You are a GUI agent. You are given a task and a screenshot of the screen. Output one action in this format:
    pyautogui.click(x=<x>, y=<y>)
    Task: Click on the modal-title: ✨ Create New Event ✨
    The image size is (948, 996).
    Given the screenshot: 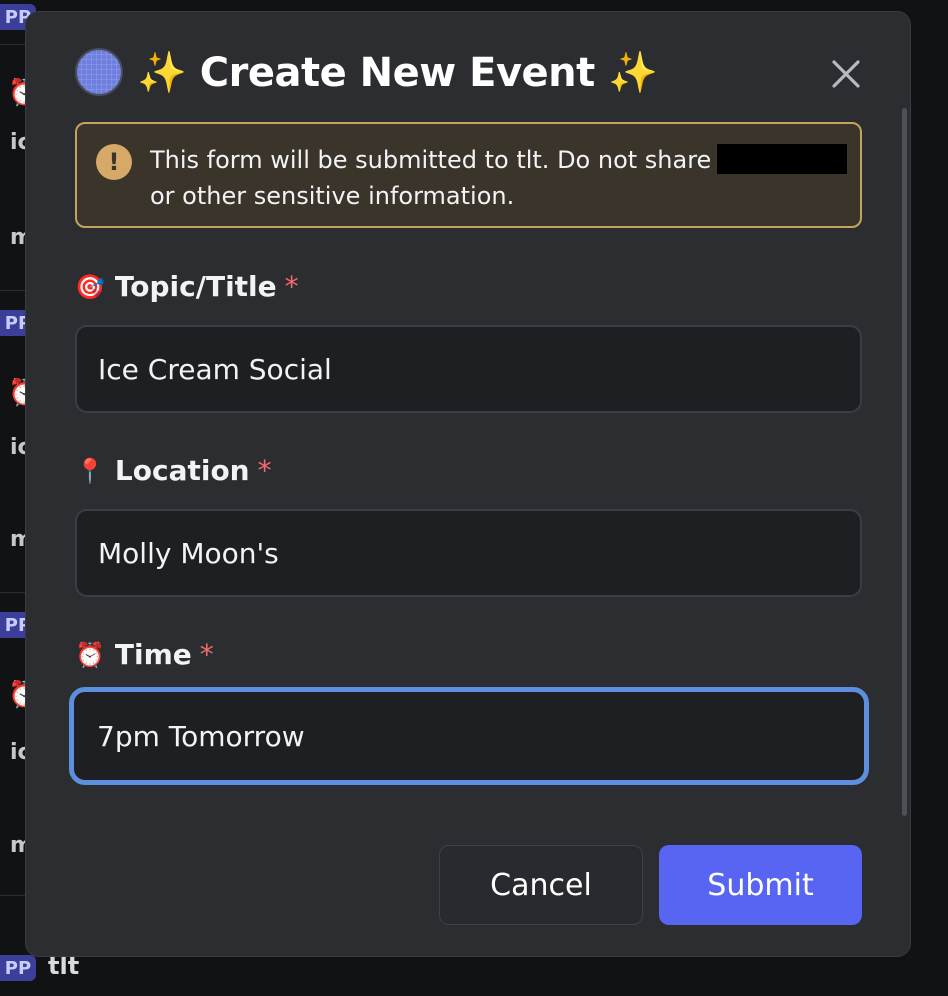 What is the action you would take?
    pyautogui.click(x=397, y=72)
    